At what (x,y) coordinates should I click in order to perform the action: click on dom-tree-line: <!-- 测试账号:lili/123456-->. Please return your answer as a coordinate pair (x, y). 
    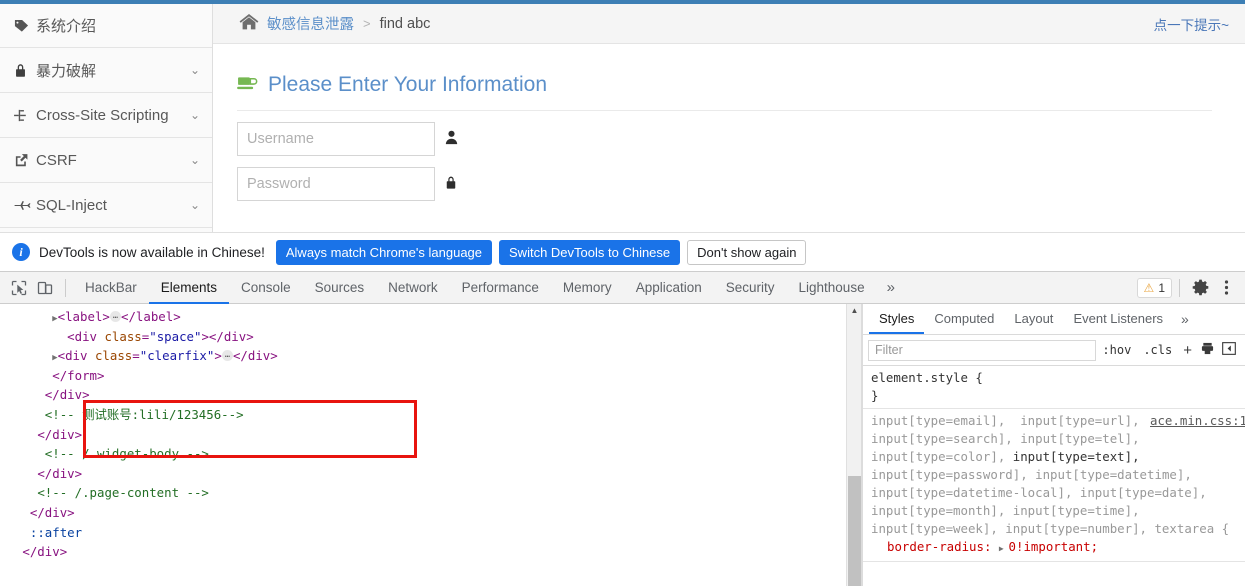
    Looking at the image, I should click on (423, 415).